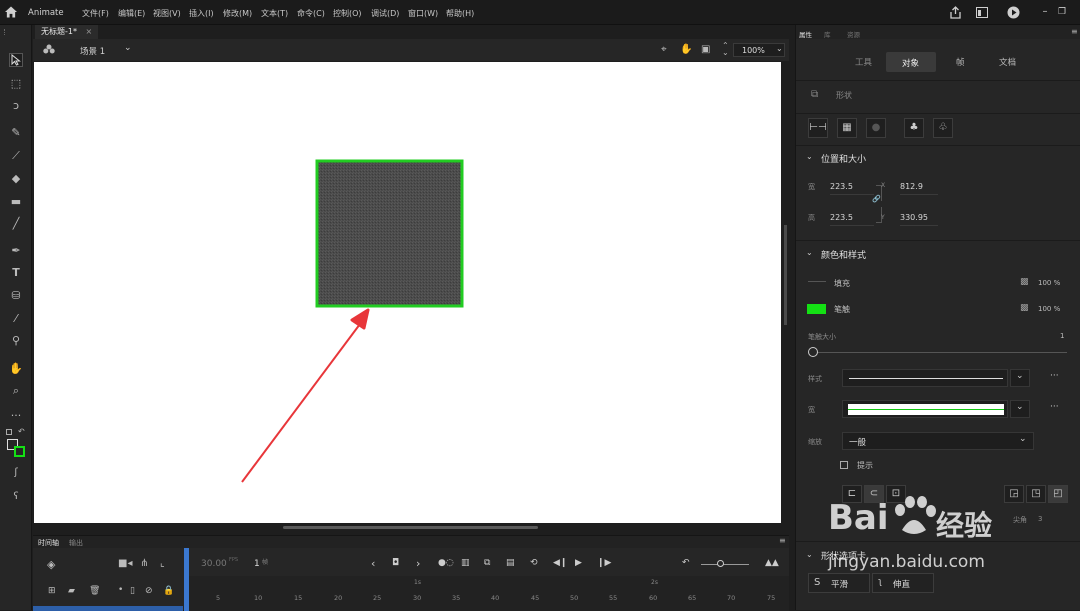 This screenshot has width=1080, height=611. Describe the element at coordinates (16, 341) in the screenshot. I see `pin-tool-icon: ⚲` at that location.